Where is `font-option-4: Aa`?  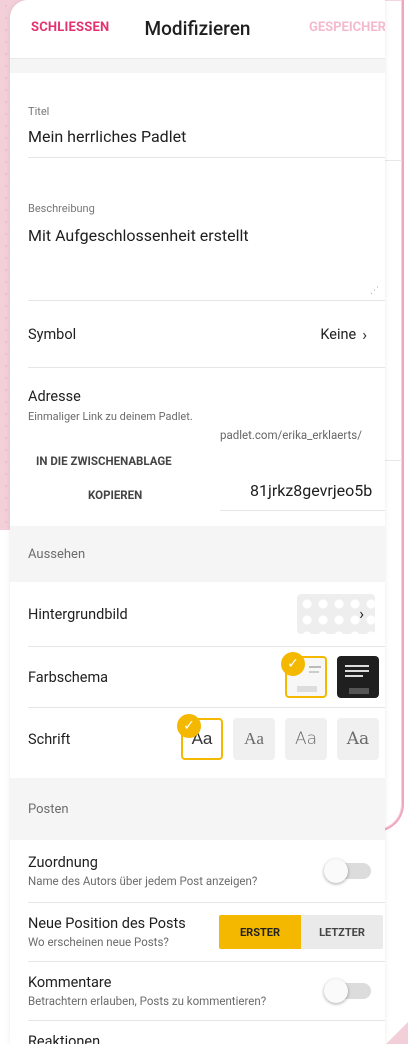
font-option-4: Aa is located at coordinates (358, 739).